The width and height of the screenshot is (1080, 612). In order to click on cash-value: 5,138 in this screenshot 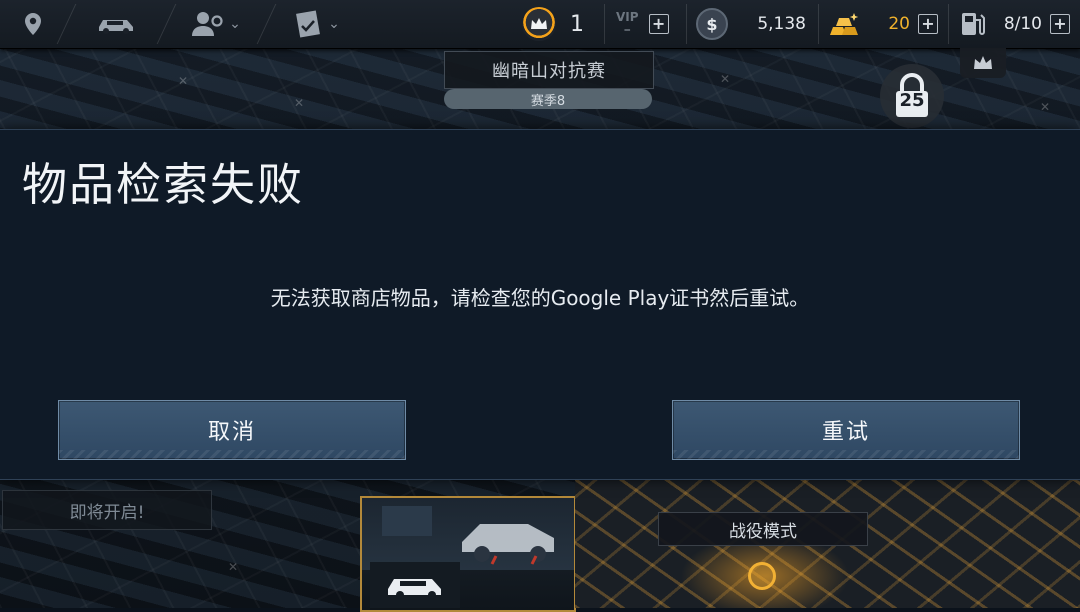, I will do `click(781, 24)`.